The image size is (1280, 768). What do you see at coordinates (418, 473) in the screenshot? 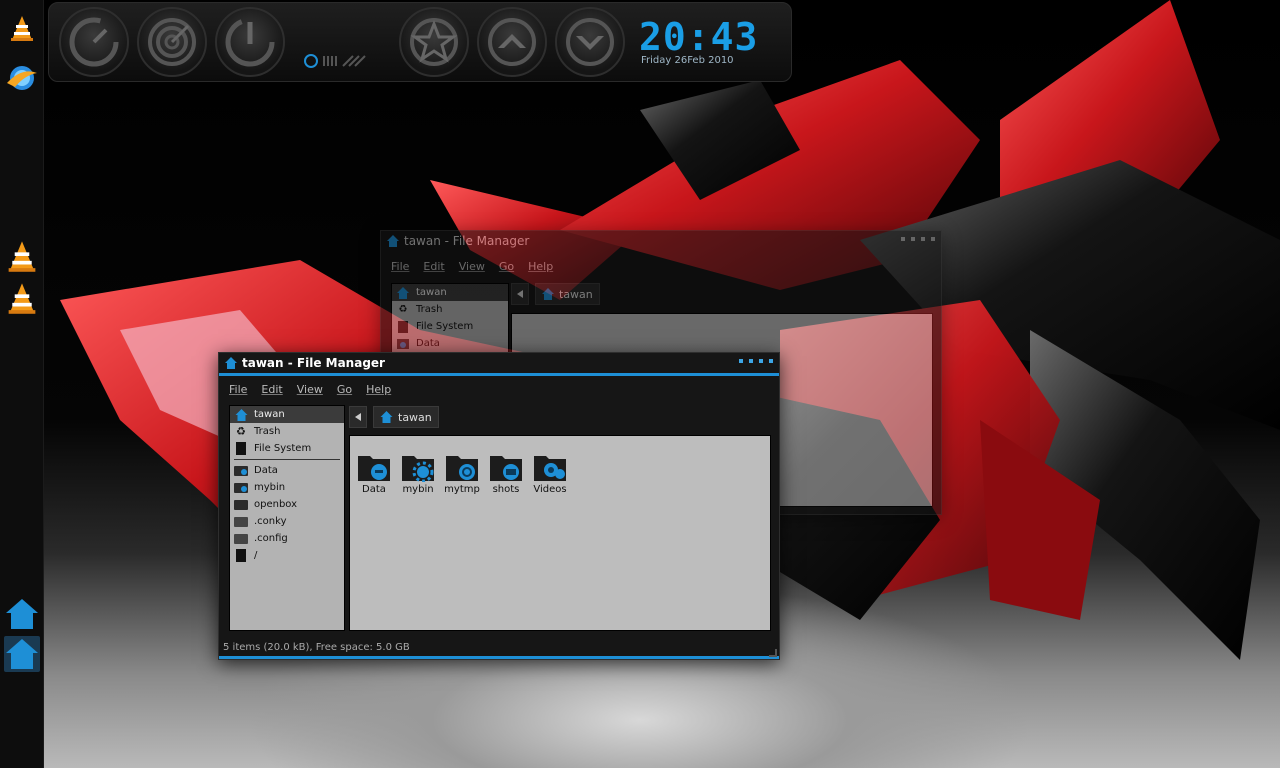
I see `file-item-mybin: mybin` at bounding box center [418, 473].